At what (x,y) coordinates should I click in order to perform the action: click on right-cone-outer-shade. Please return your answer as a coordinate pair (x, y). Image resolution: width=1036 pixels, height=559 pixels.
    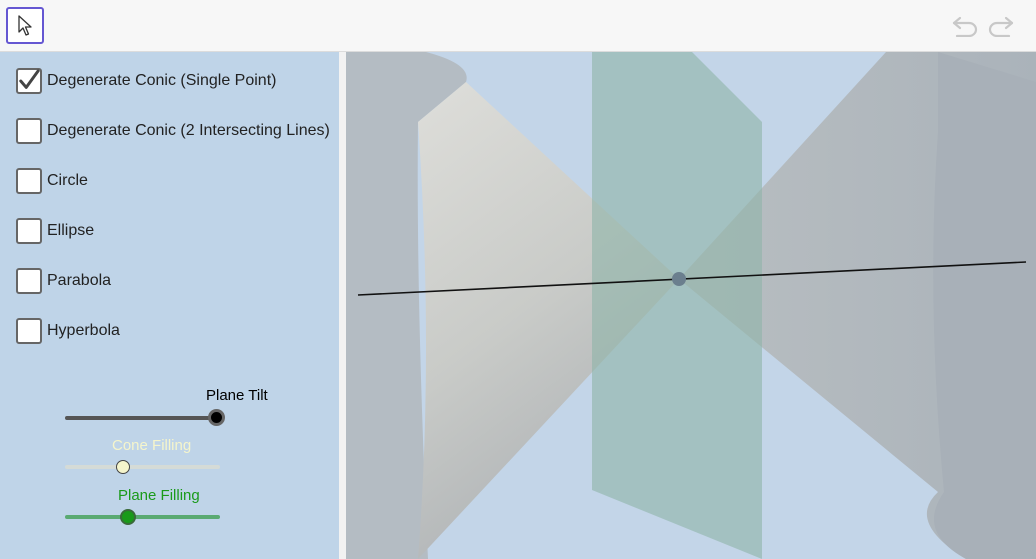
    Looking at the image, I should click on (984, 305).